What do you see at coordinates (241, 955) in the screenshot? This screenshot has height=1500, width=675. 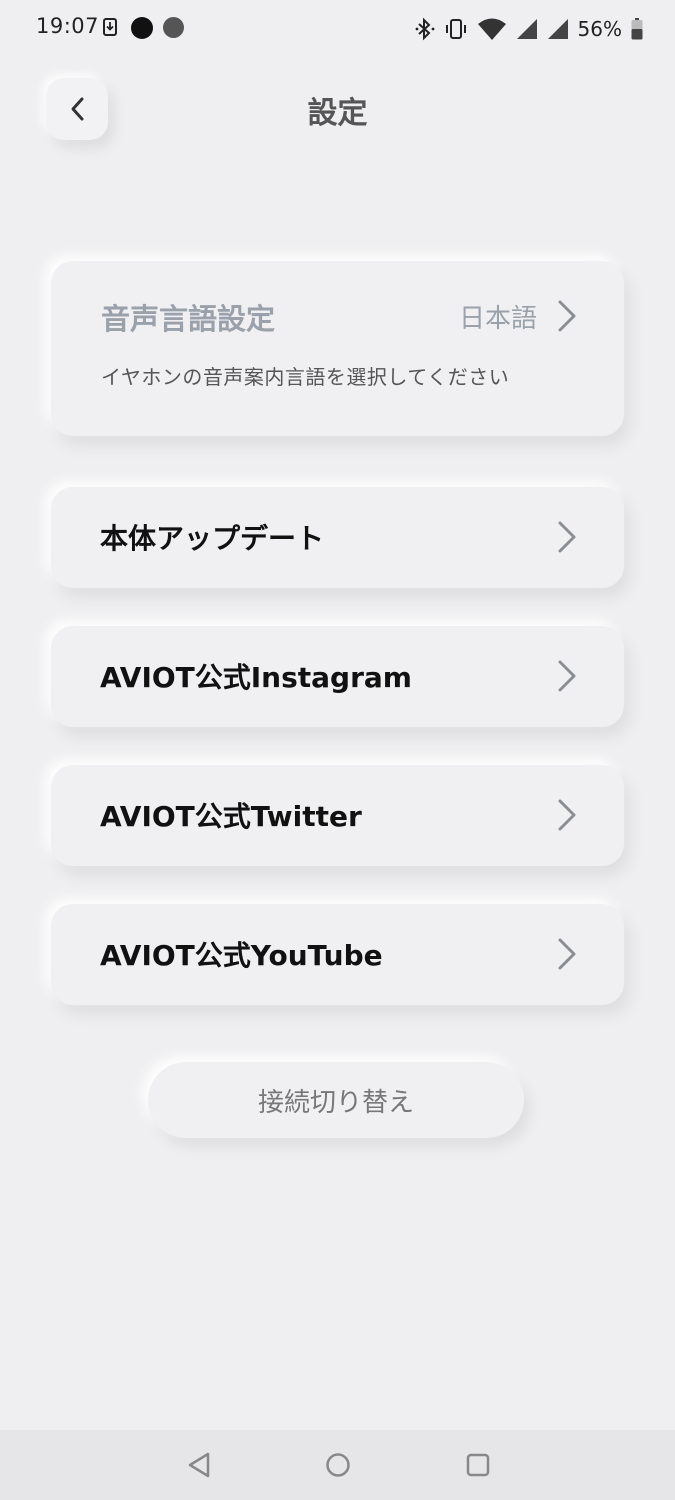 I see `menu-item-label: AVIOT公式YouTube` at bounding box center [241, 955].